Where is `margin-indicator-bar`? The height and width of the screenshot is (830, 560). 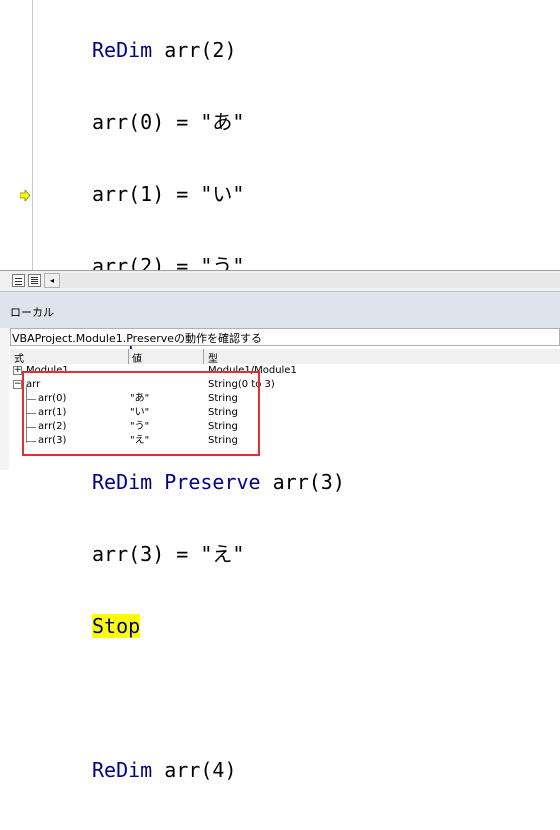 margin-indicator-bar is located at coordinates (16, 135).